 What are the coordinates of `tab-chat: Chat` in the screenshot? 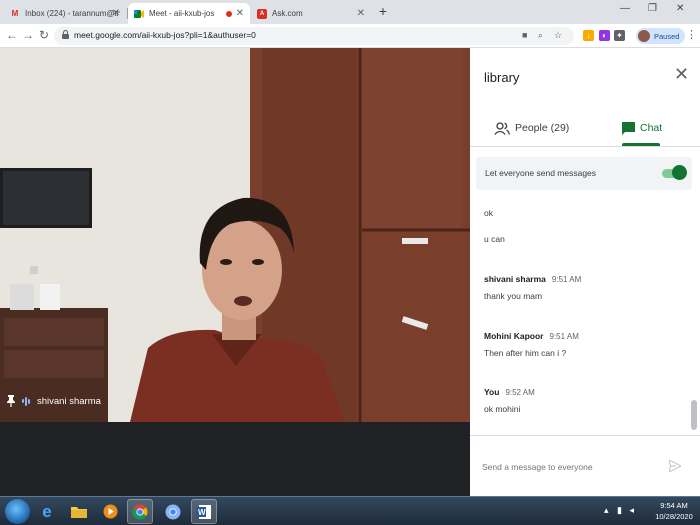 It's located at (642, 128).